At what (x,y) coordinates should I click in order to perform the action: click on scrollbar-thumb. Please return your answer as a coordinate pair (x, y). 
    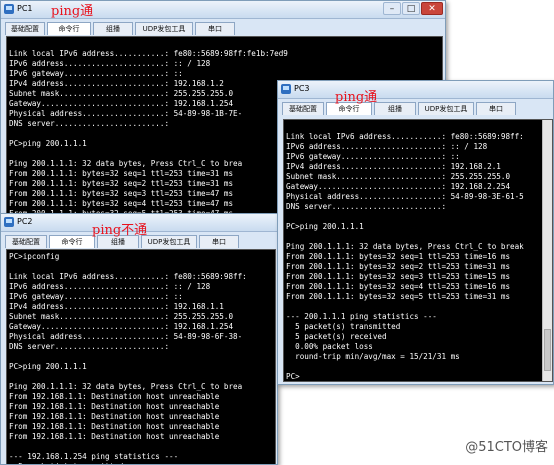
    Looking at the image, I should click on (547, 350).